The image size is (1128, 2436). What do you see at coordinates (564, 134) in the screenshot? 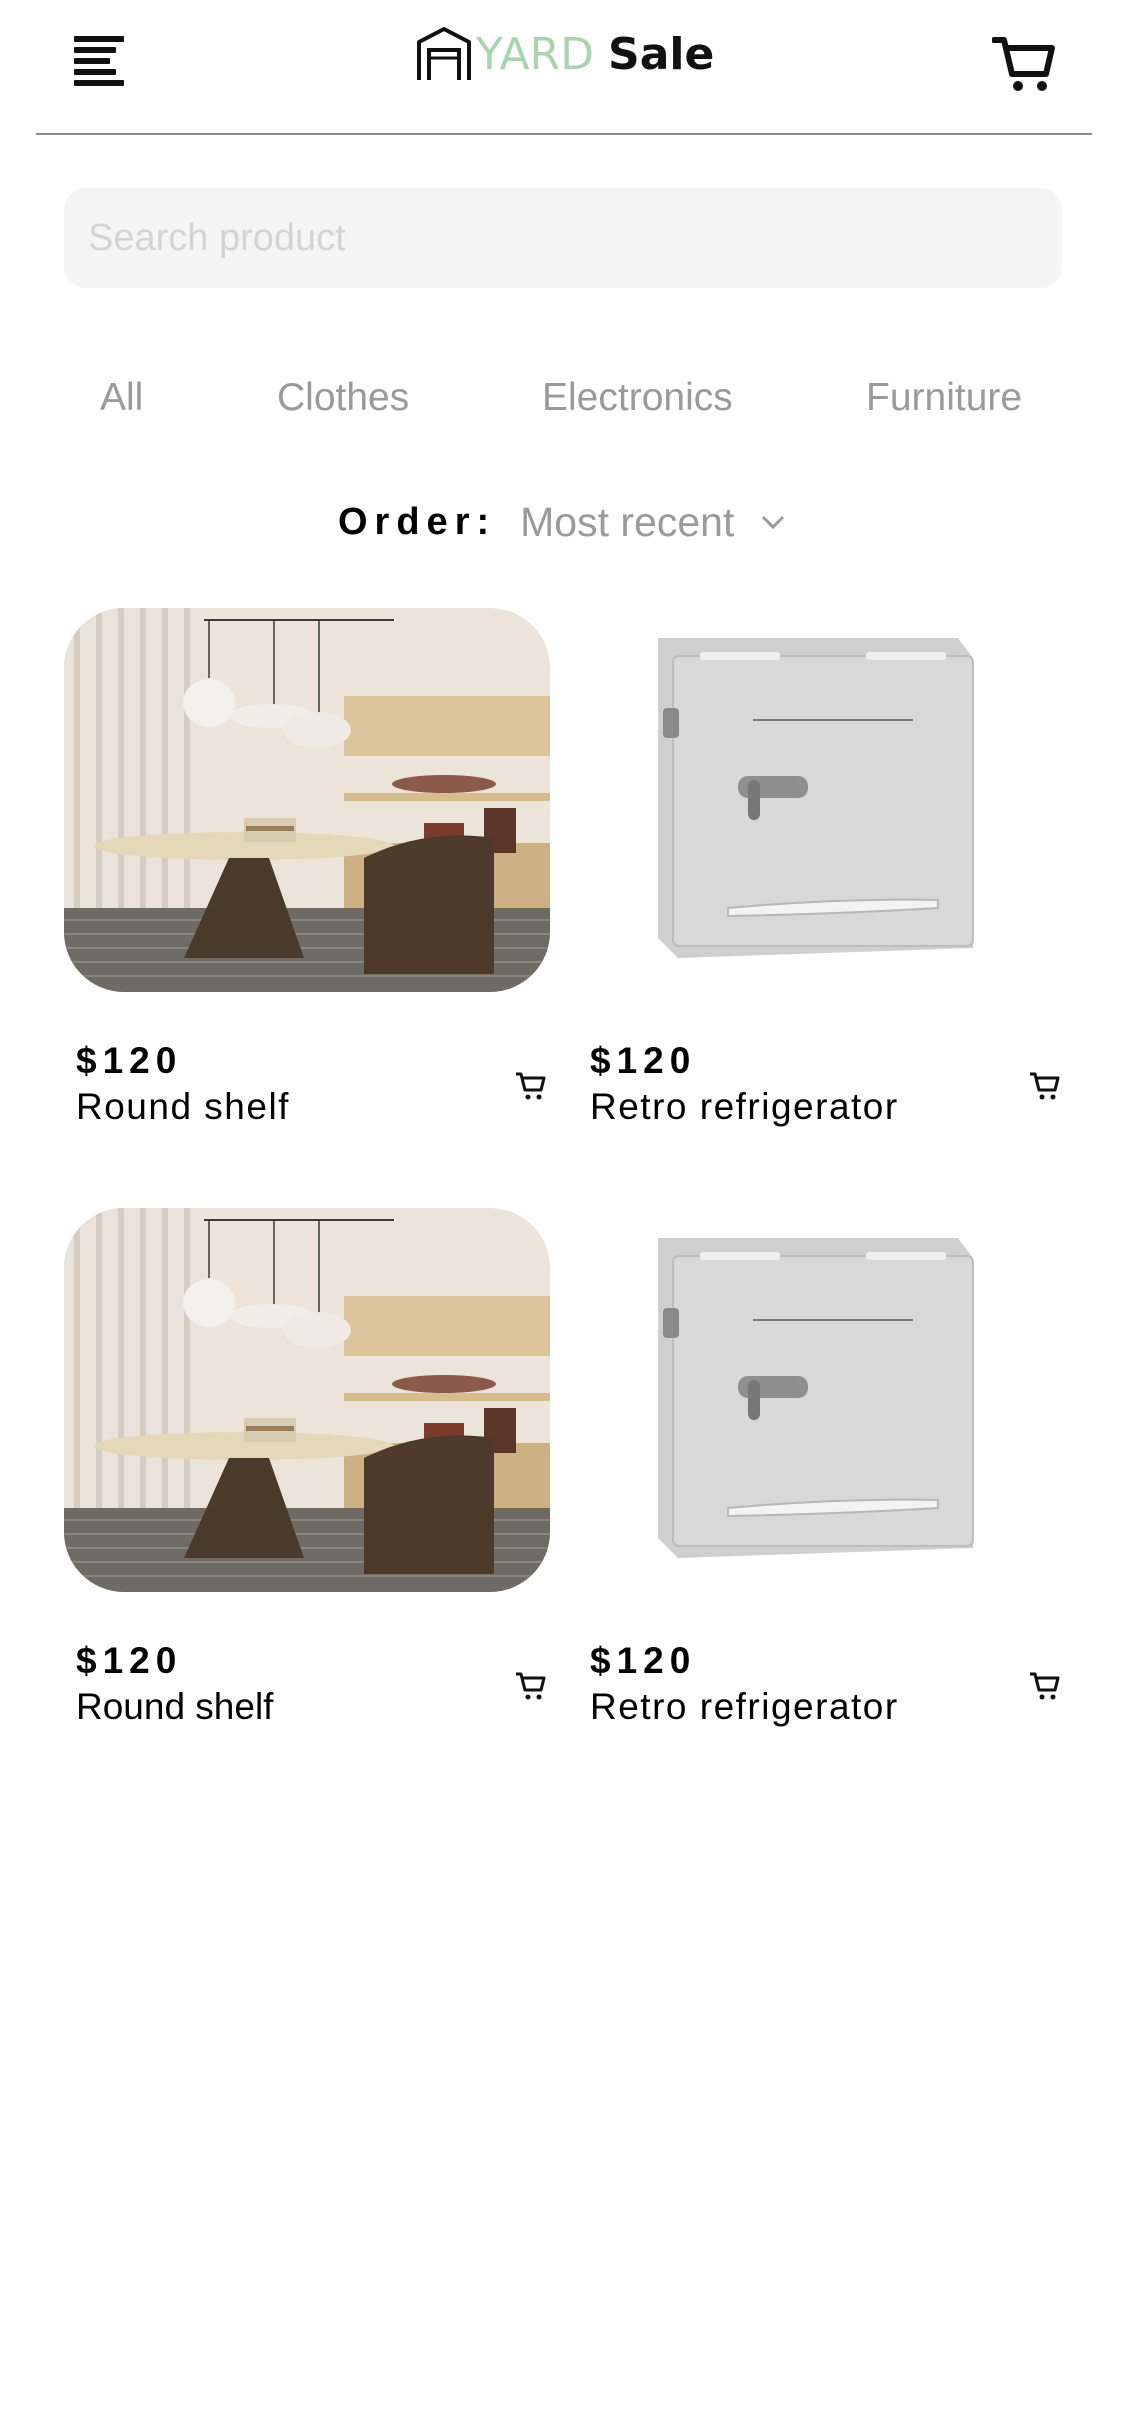
I see `header-divider` at bounding box center [564, 134].